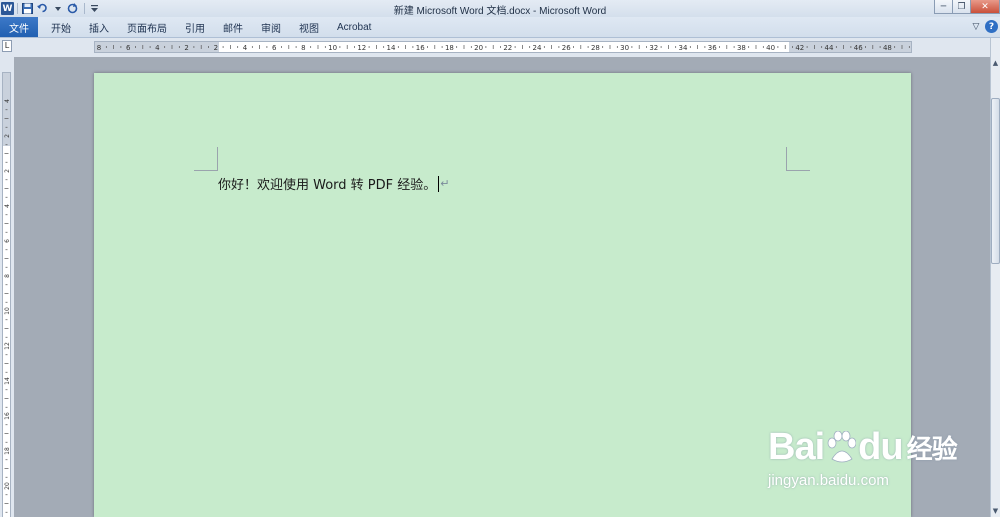 The image size is (1000, 517). What do you see at coordinates (478, 48) in the screenshot?
I see `ruler-tick-label: 20` at bounding box center [478, 48].